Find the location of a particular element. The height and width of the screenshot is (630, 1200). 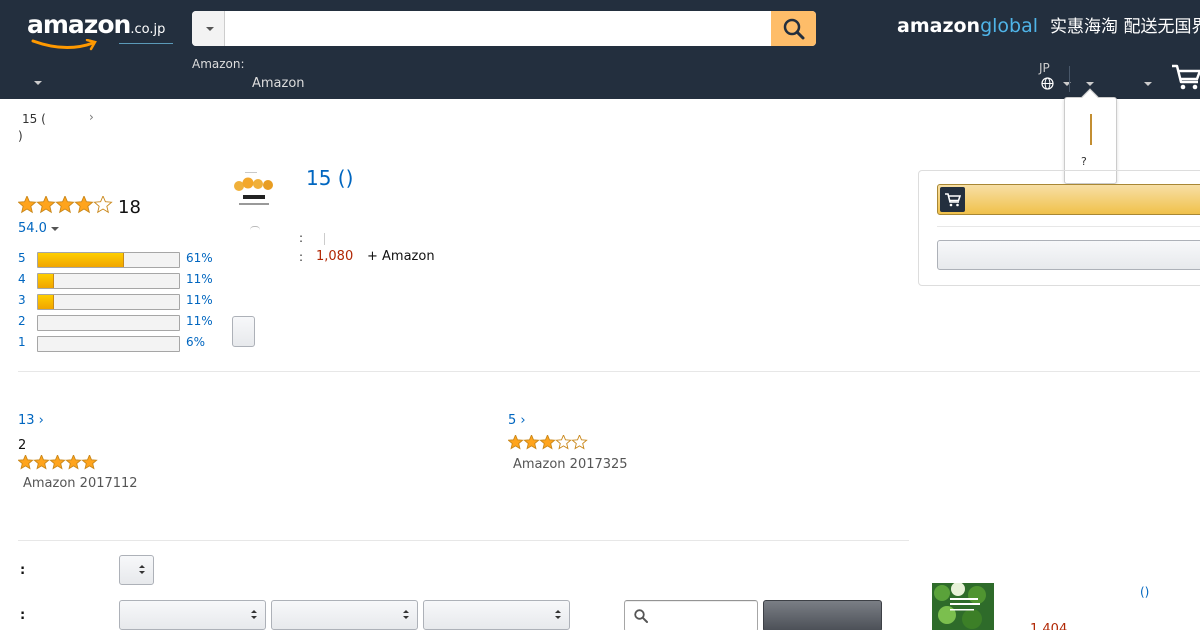

globe-icon is located at coordinates (1047, 83).